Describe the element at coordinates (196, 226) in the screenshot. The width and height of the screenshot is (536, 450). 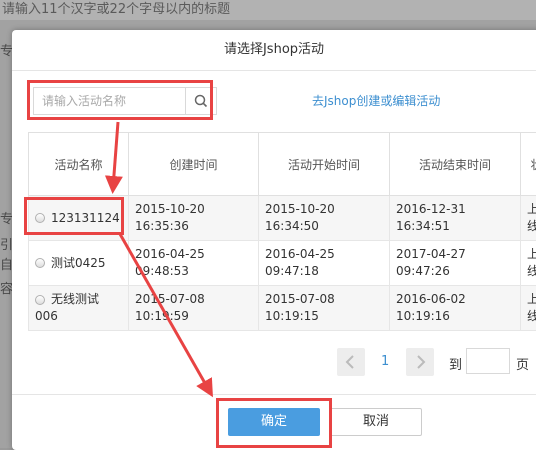
I see `time-text: 16:35:36` at that location.